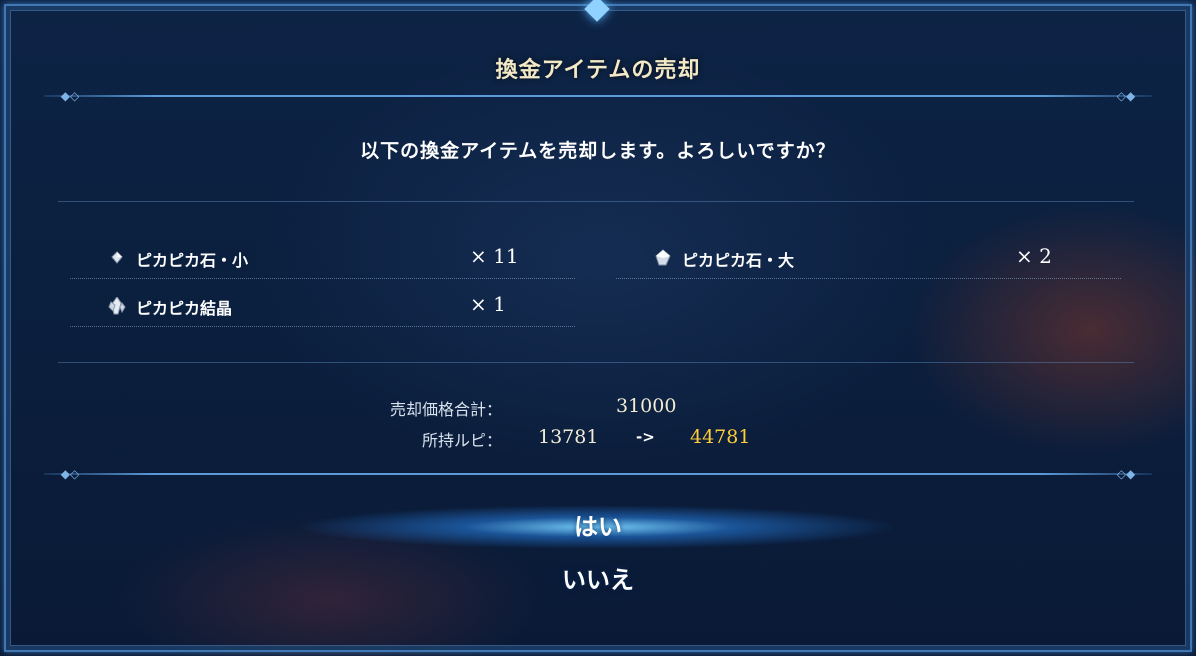 The height and width of the screenshot is (656, 1196). What do you see at coordinates (184, 308) in the screenshot?
I see `item-name: ピカピカ結晶` at bounding box center [184, 308].